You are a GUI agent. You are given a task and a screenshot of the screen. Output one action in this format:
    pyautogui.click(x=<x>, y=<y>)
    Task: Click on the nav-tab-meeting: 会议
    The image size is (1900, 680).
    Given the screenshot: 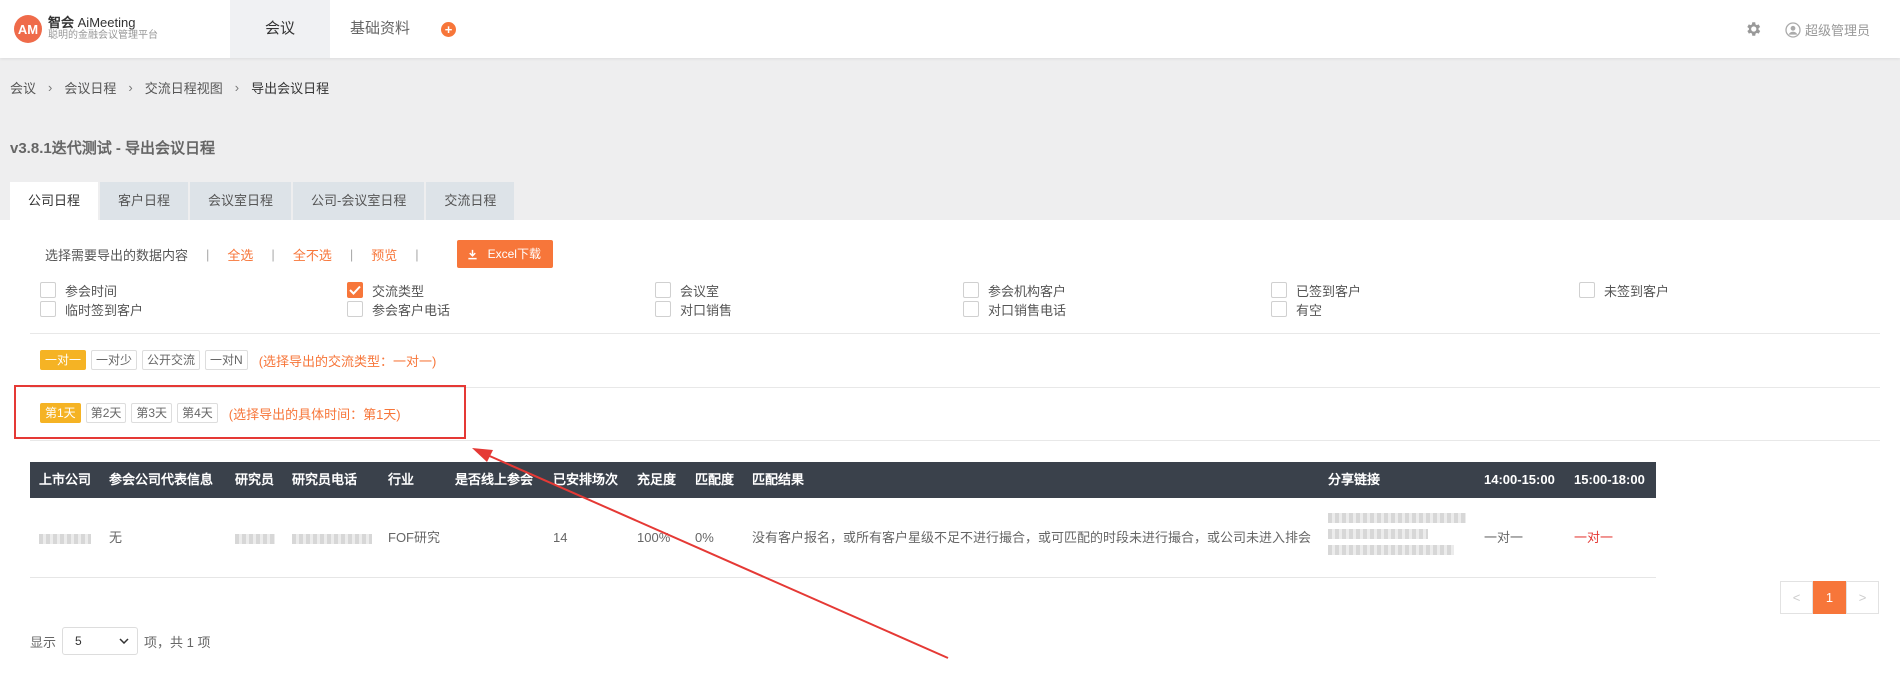 What is the action you would take?
    pyautogui.click(x=280, y=29)
    